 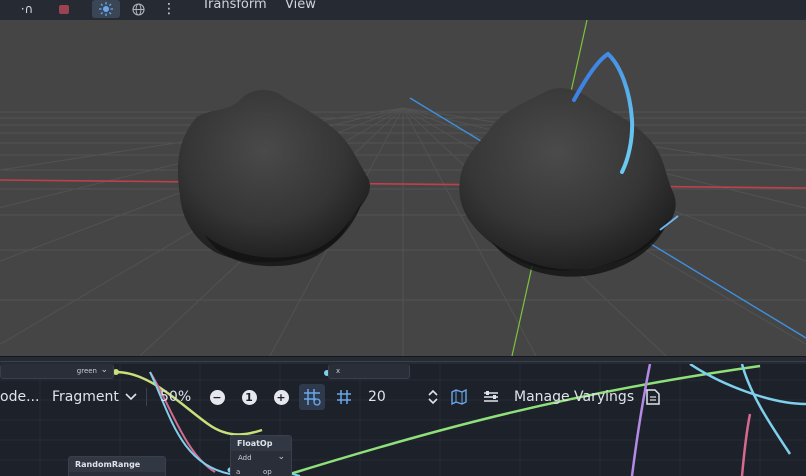 I want to click on zoom-reset-icon: 1, so click(x=249, y=397).